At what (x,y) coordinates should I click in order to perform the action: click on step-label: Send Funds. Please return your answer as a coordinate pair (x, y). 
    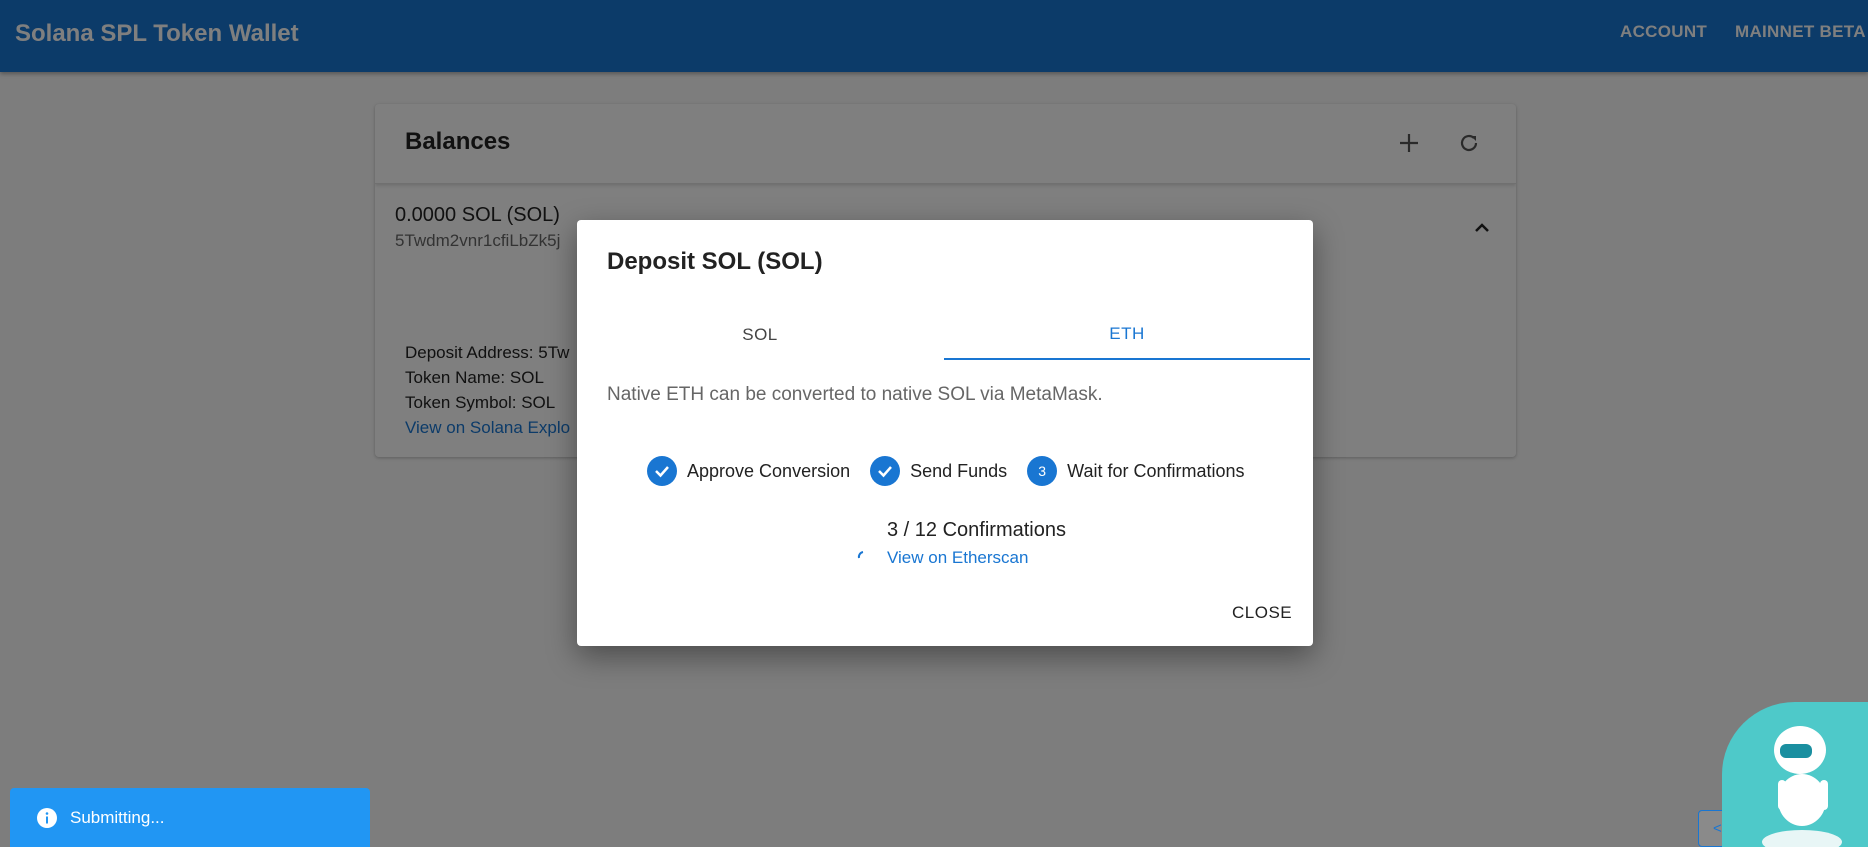
    Looking at the image, I should click on (959, 470).